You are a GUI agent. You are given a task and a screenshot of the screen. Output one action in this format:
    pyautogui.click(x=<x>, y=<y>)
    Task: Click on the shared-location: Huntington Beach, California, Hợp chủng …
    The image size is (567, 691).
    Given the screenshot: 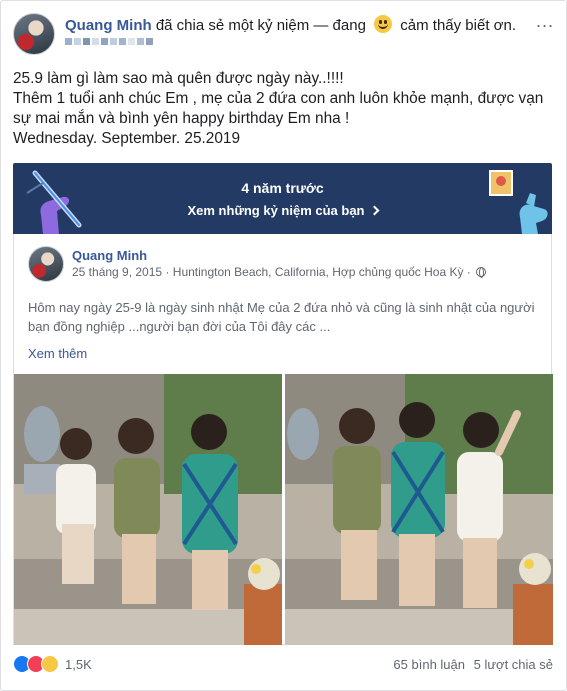 What is the action you would take?
    pyautogui.click(x=318, y=272)
    